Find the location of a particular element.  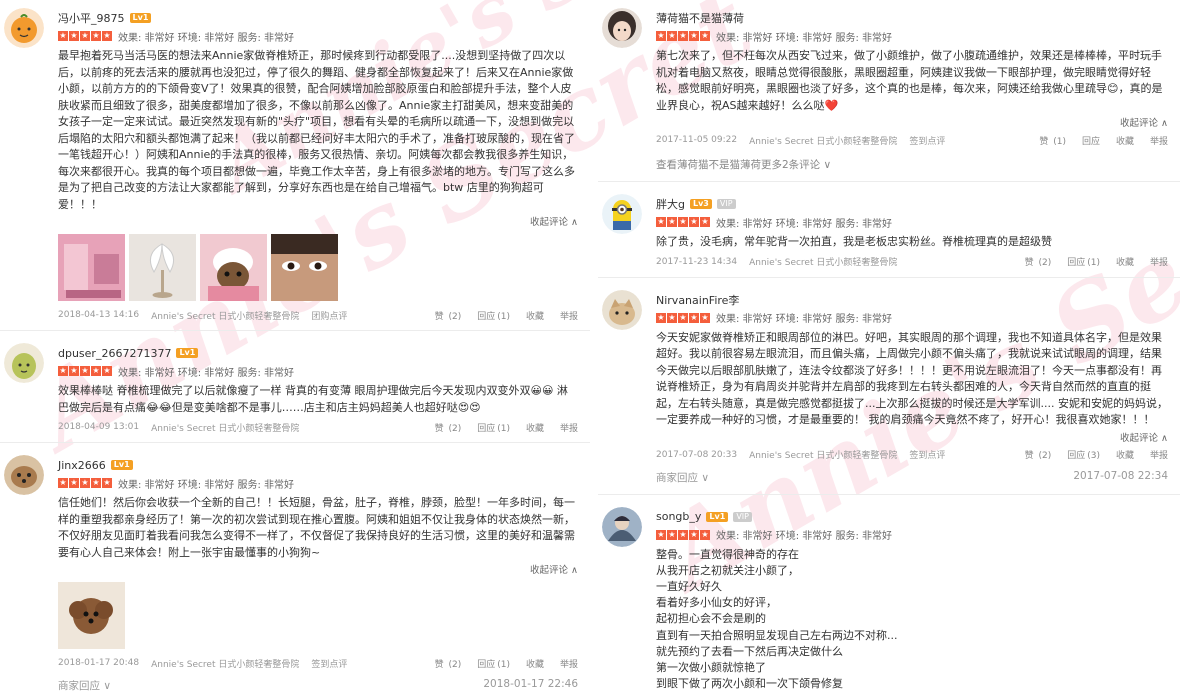

review-line: 看着好多小仙女的好评， is located at coordinates (716, 603).